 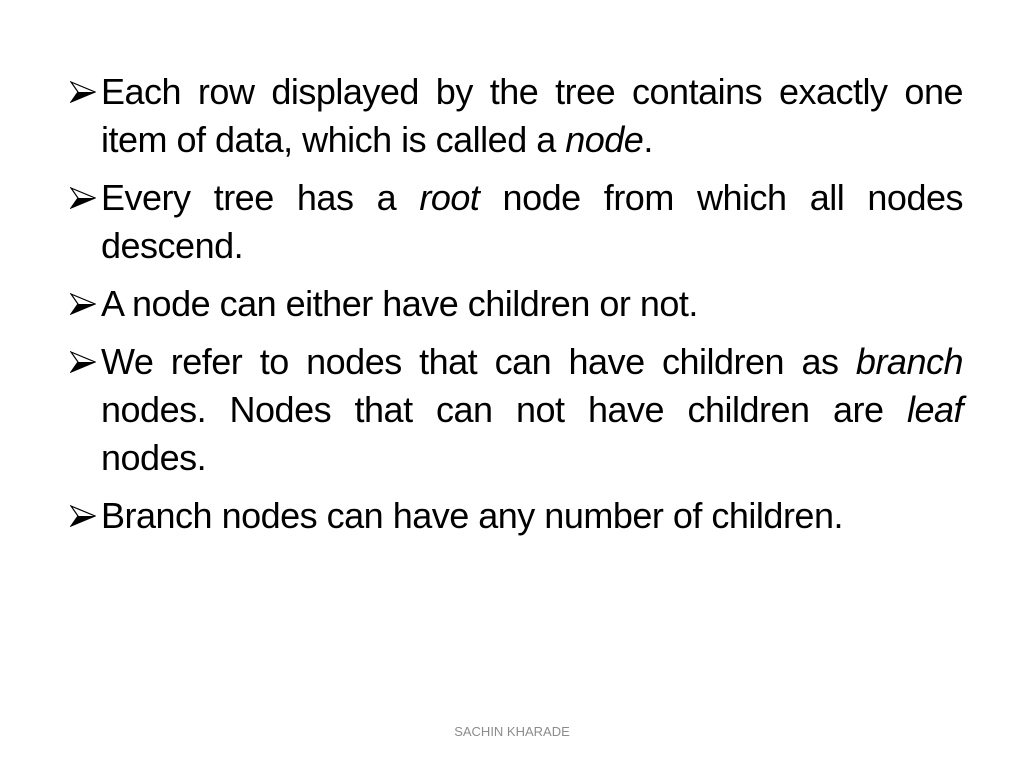 What do you see at coordinates (909, 361) in the screenshot?
I see `emphasized-term: branch` at bounding box center [909, 361].